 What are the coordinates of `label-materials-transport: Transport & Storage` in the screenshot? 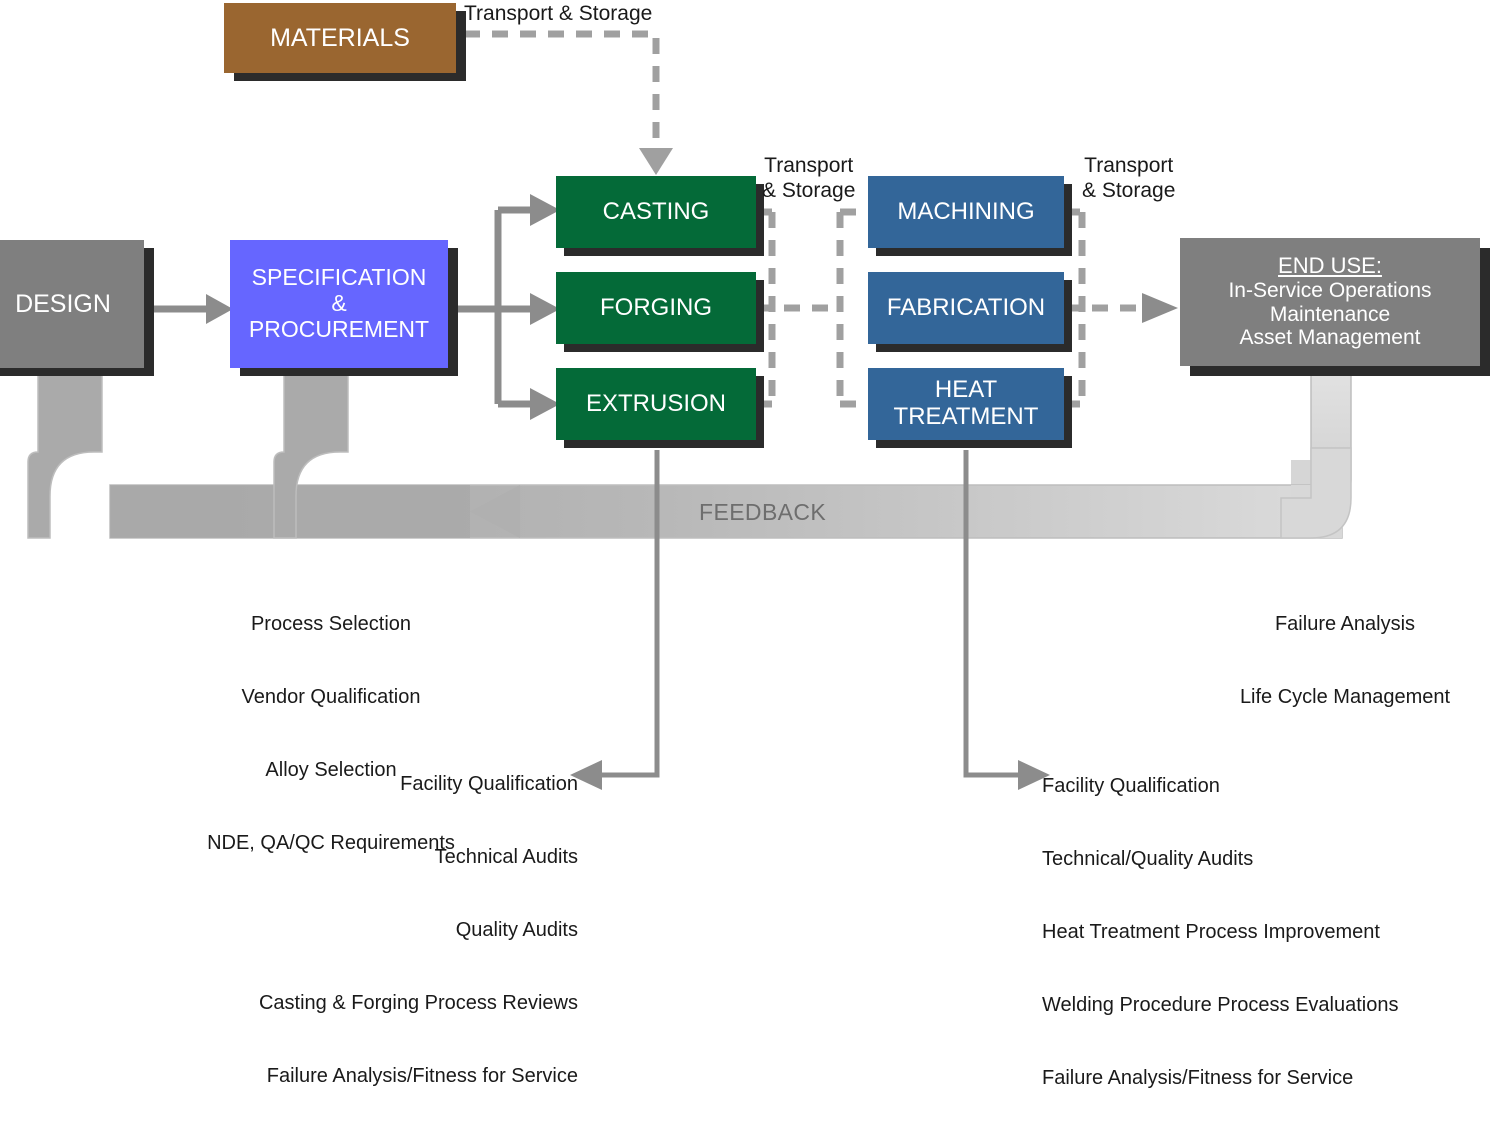 It's located at (558, 13).